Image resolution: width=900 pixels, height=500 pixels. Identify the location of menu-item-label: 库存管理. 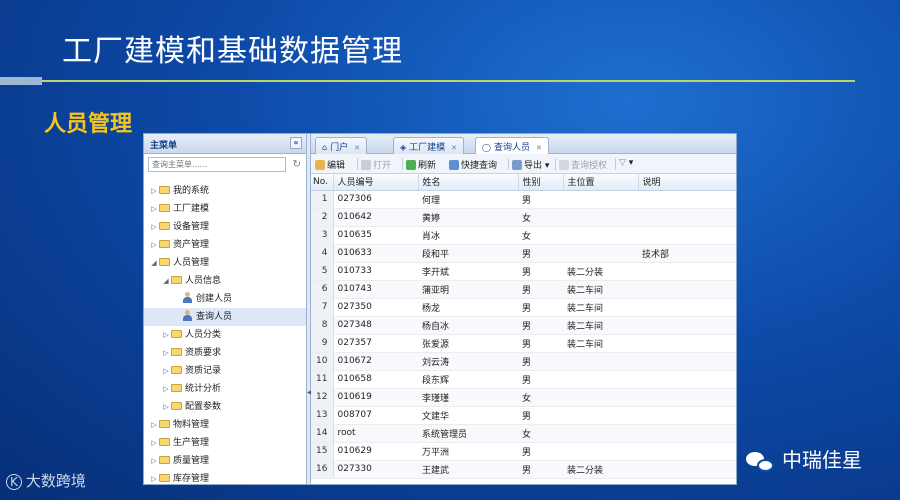
(191, 479).